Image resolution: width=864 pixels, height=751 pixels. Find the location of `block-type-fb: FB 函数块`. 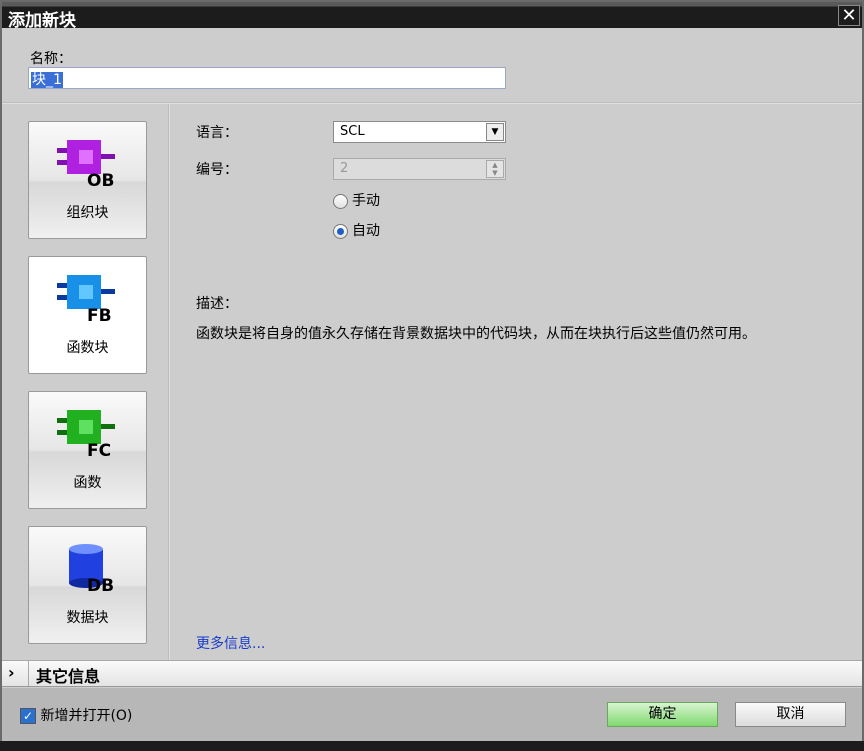

block-type-fb: FB 函数块 is located at coordinates (87, 315).